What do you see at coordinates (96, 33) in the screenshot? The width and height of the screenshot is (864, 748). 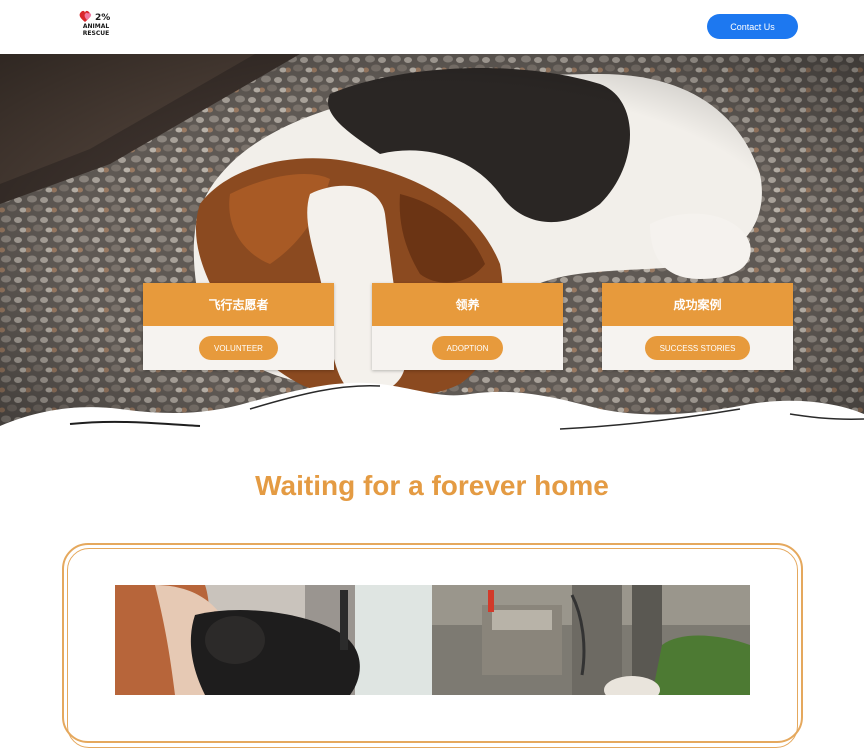 I see `logo-line-2: RESCUE` at bounding box center [96, 33].